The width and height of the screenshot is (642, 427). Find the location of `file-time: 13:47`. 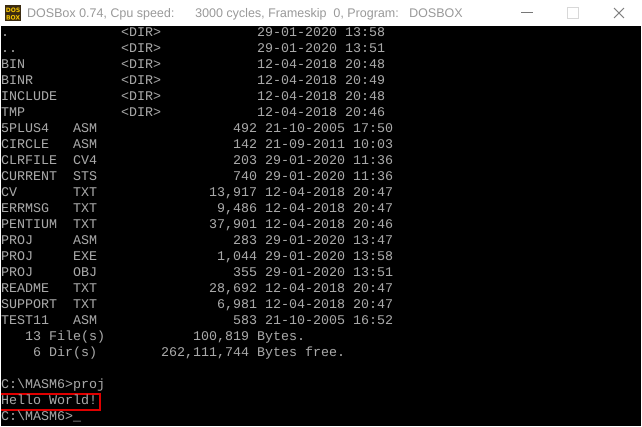

file-time: 13:47 is located at coordinates (373, 242).